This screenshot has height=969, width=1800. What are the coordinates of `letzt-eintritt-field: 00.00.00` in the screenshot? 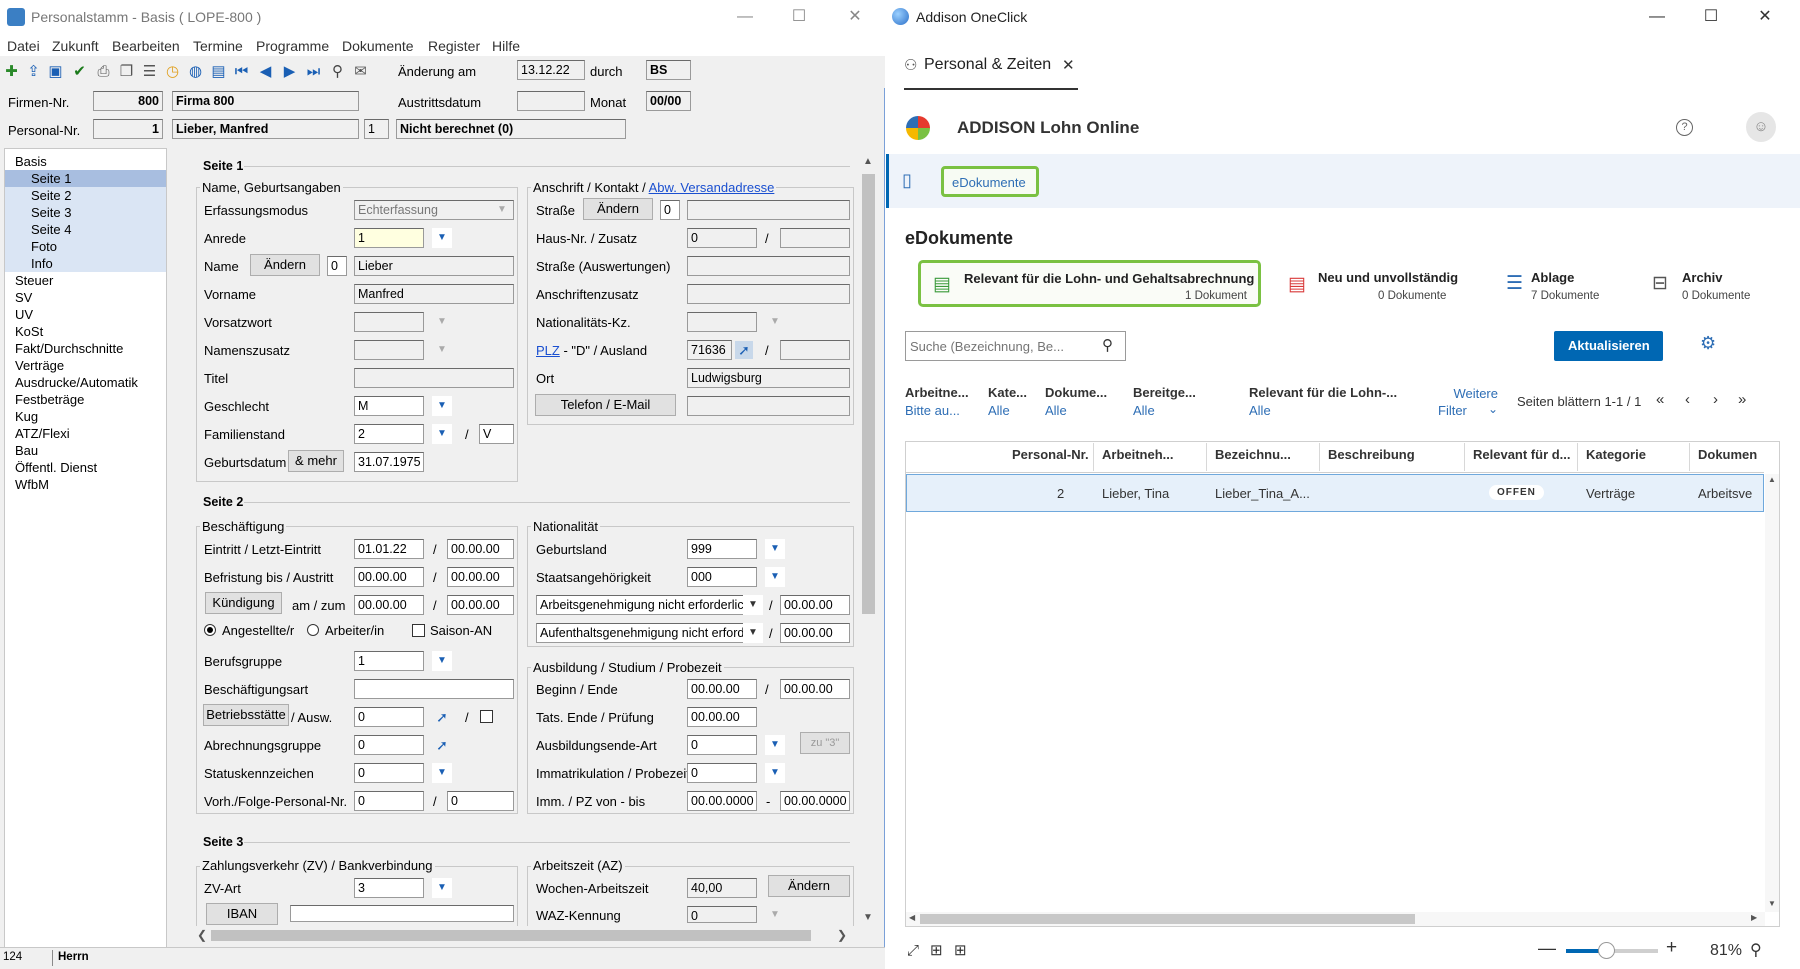 It's located at (480, 549).